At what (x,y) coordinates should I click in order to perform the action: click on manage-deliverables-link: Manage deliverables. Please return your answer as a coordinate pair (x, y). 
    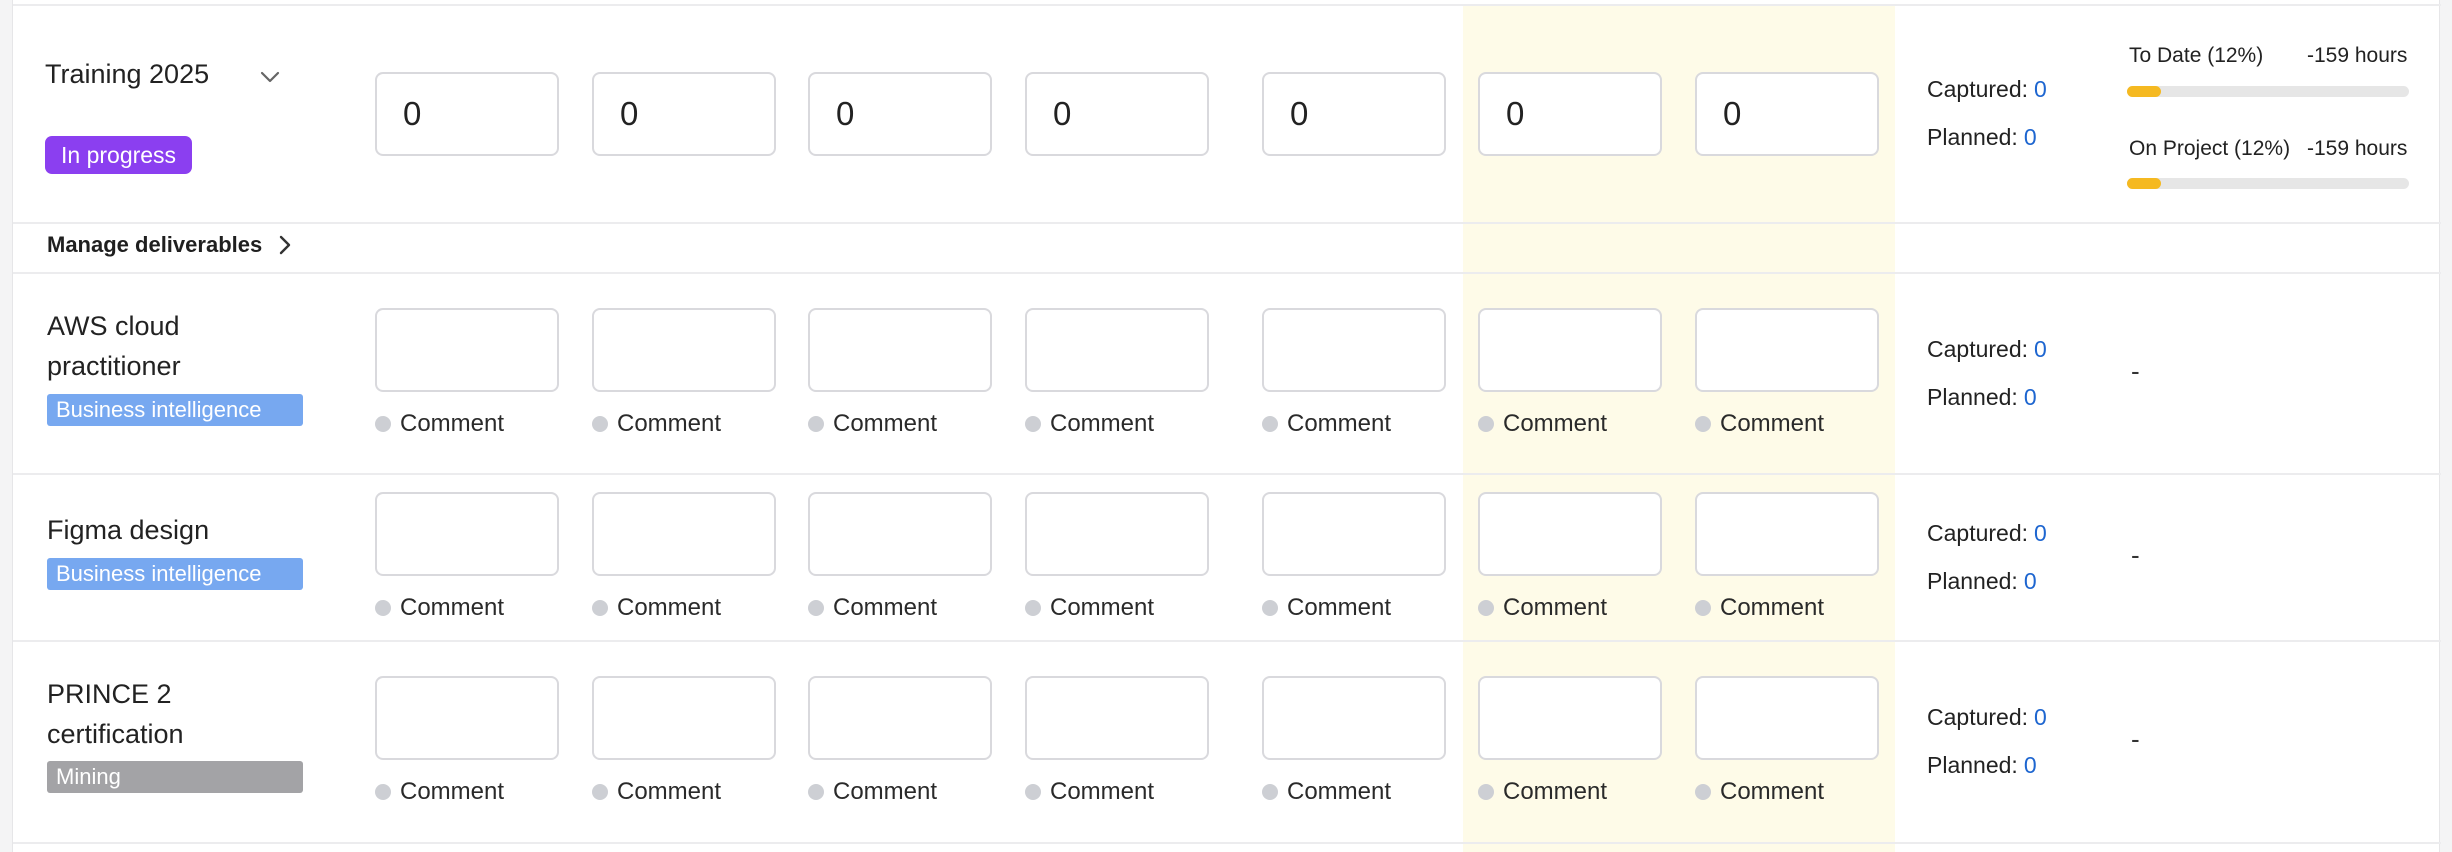
    Looking at the image, I should click on (169, 245).